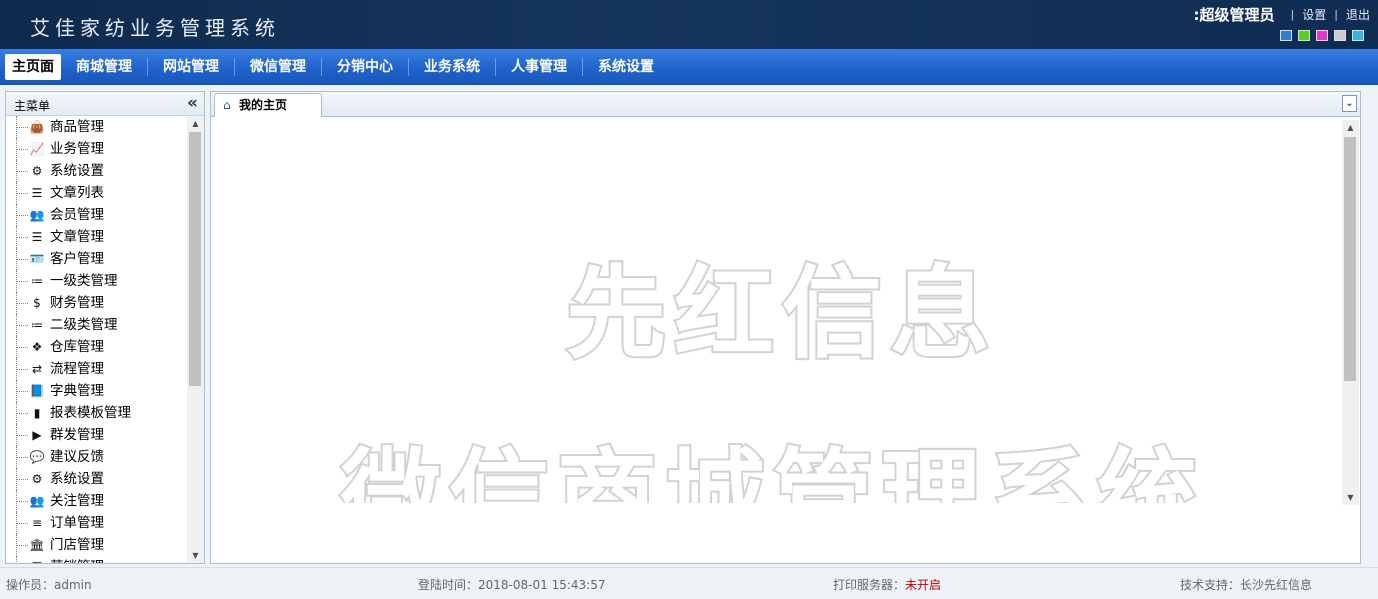 The image size is (1378, 599). I want to click on tab-my-home: ⌂ 我的主页, so click(268, 105).